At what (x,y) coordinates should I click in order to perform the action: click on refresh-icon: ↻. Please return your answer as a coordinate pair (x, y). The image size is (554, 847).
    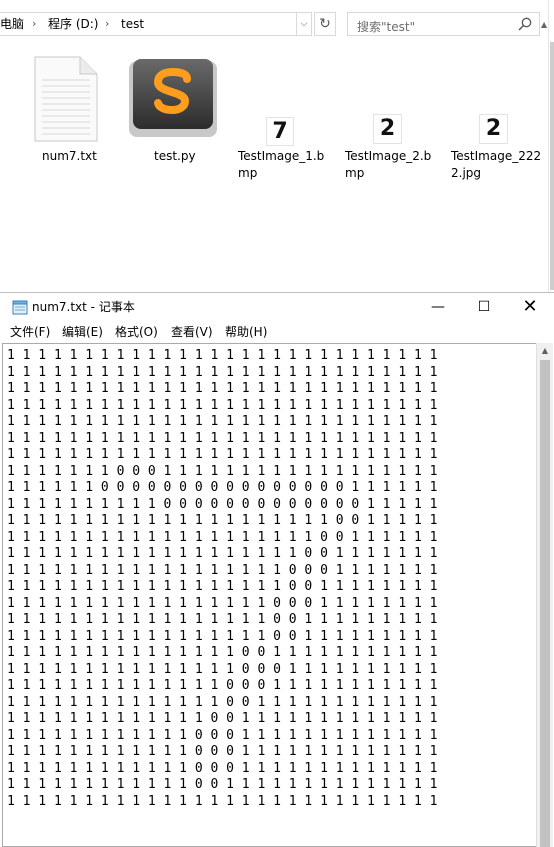
    Looking at the image, I should click on (325, 24).